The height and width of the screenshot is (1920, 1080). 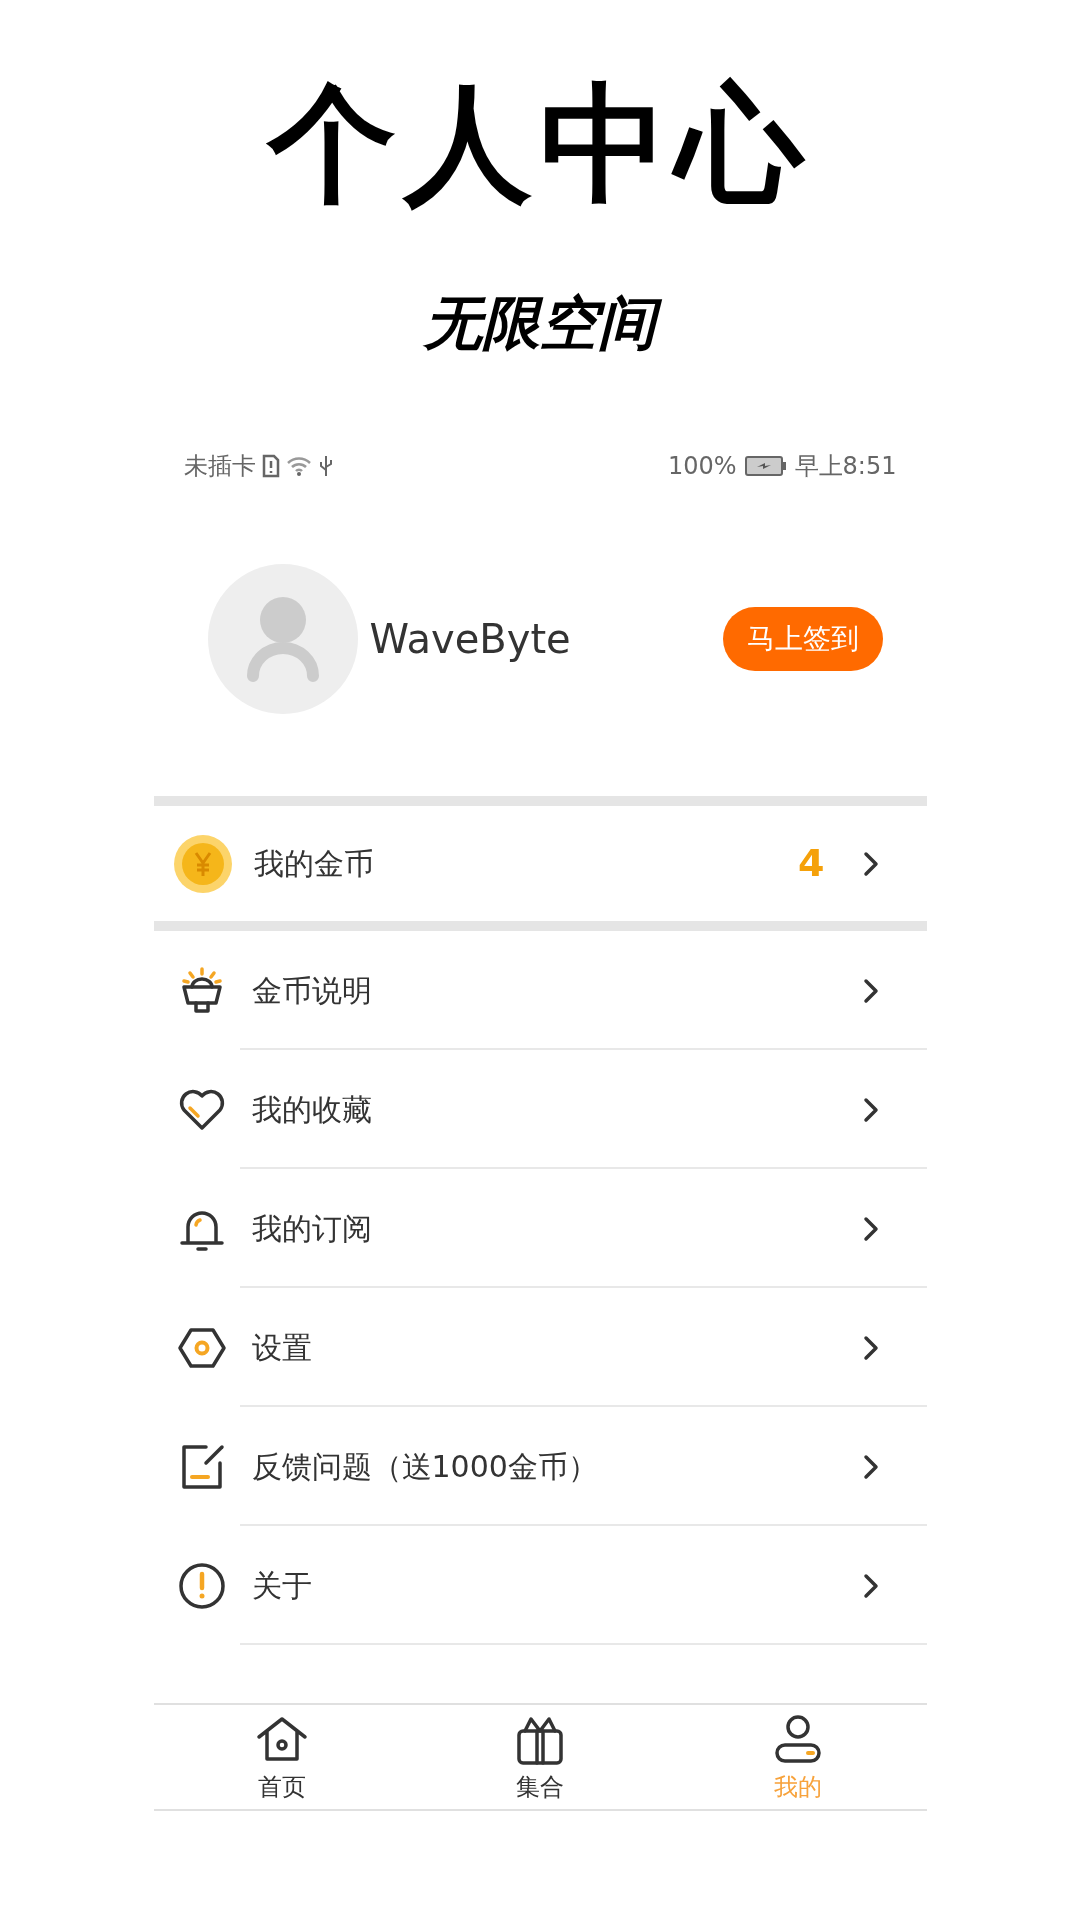 What do you see at coordinates (540, 863) in the screenshot?
I see `coins-row: 我的金币 4` at bounding box center [540, 863].